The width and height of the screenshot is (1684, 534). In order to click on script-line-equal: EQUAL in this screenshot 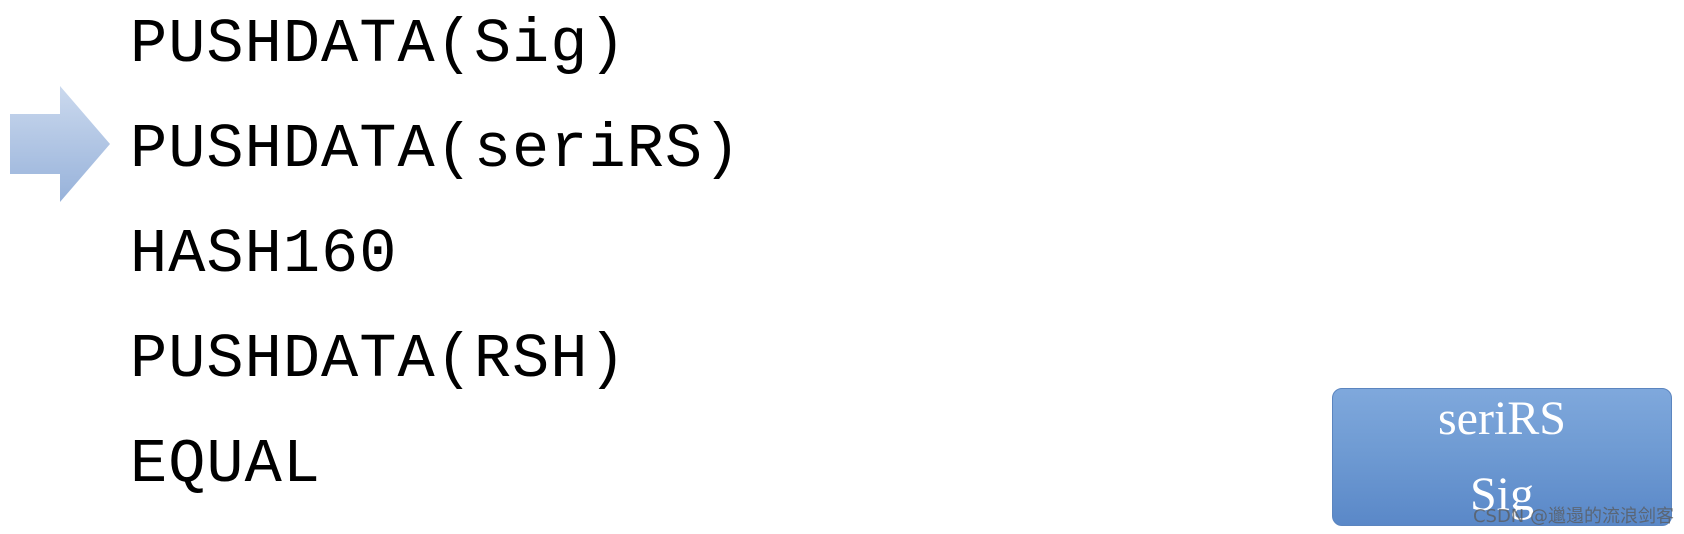, I will do `click(226, 464)`.